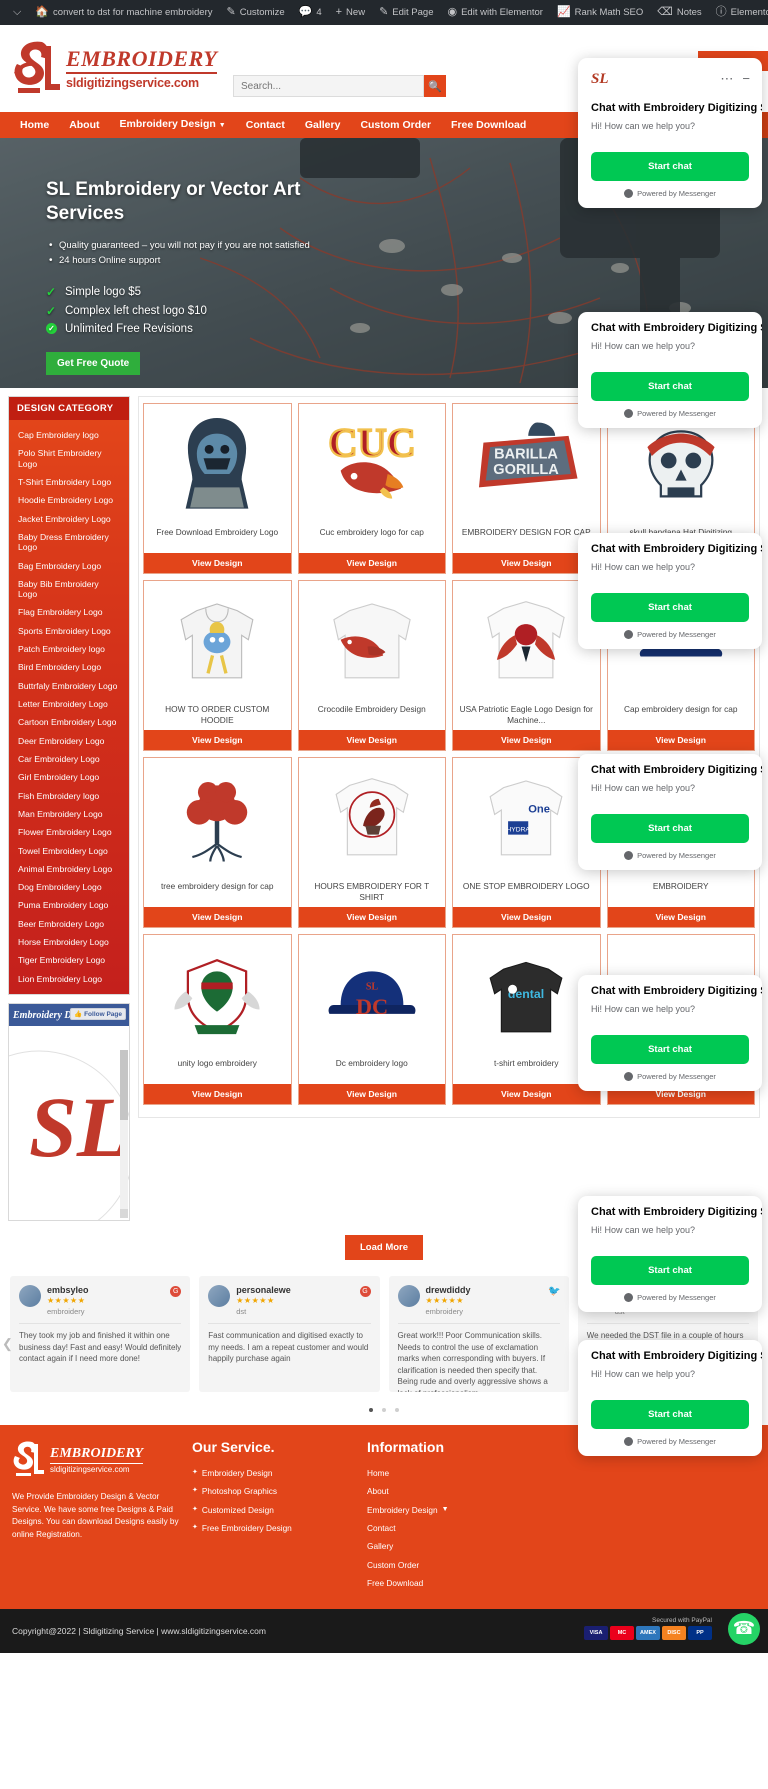 The height and width of the screenshot is (1789, 768). I want to click on category-item: Fish Embroidery logo, so click(69, 796).